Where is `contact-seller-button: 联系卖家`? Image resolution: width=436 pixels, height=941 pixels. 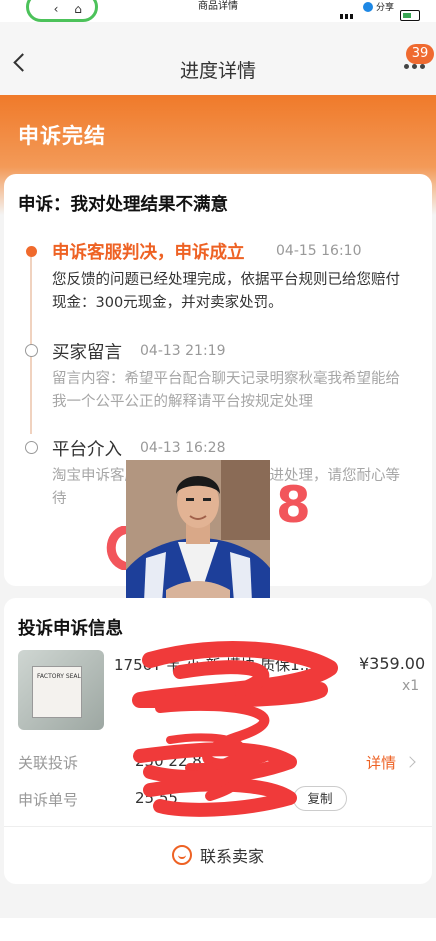
contact-seller-button: 联系卖家 is located at coordinates (218, 855).